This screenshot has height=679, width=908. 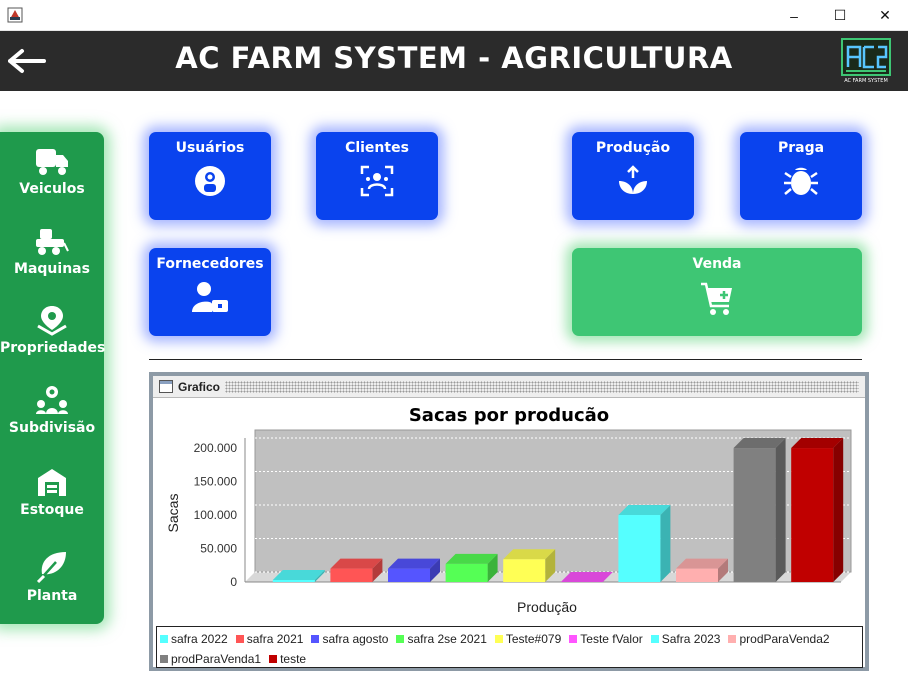 I want to click on y-axis-label: Sacas, so click(x=173, y=513).